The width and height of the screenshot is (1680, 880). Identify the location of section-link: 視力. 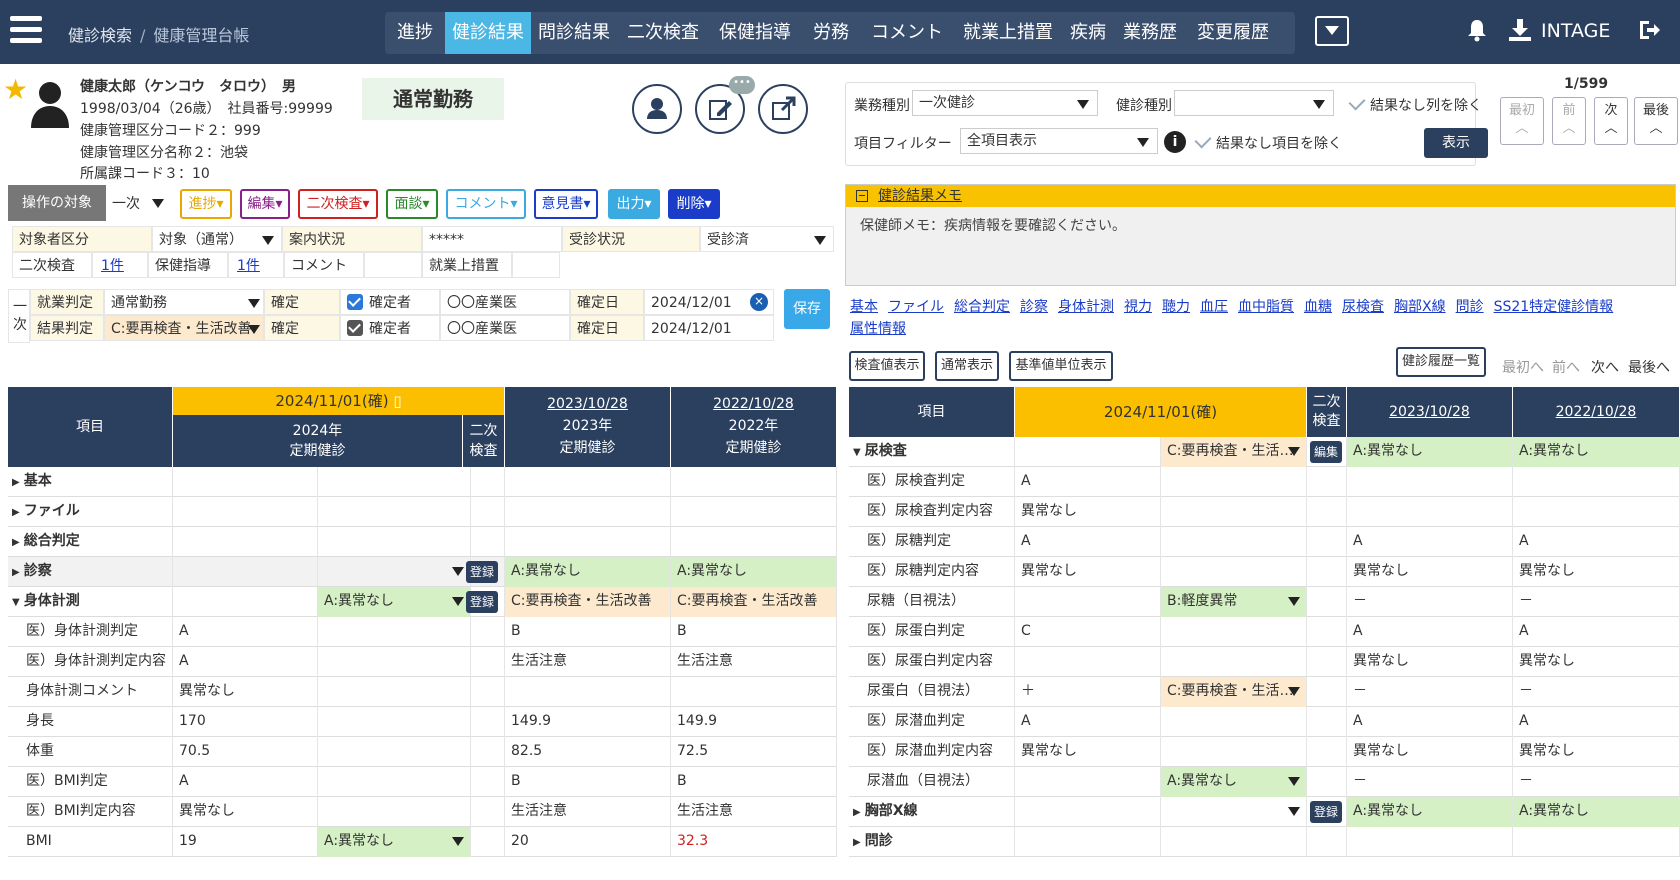
(1138, 307).